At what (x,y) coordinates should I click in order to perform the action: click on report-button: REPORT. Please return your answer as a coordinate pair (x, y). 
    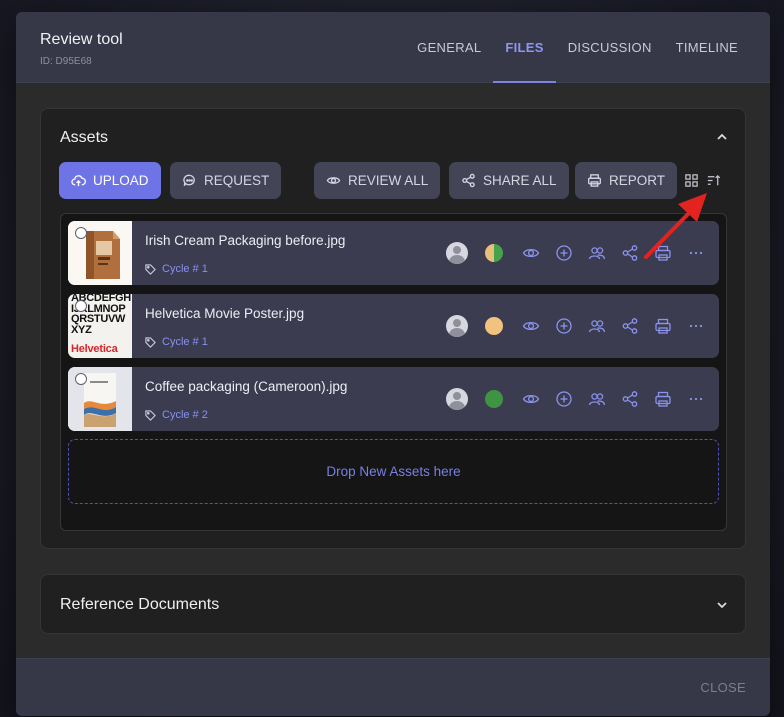
    Looking at the image, I should click on (626, 180).